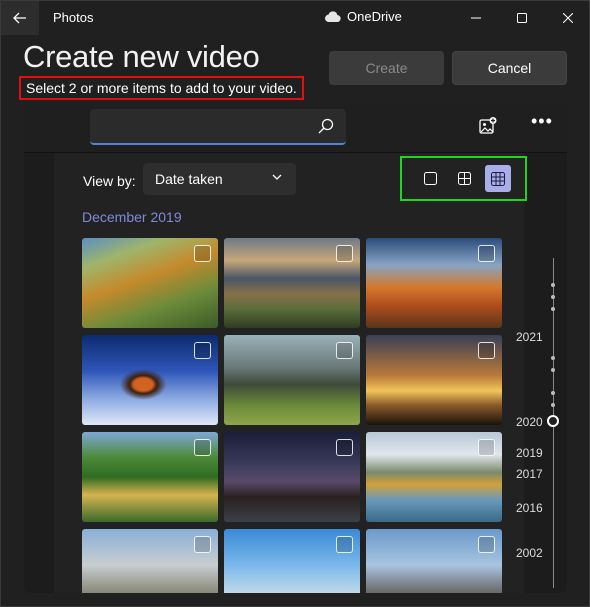 Image resolution: width=590 pixels, height=607 pixels. Describe the element at coordinates (150, 561) in the screenshot. I see `photo-thumbnail-yosemite-valley` at that location.